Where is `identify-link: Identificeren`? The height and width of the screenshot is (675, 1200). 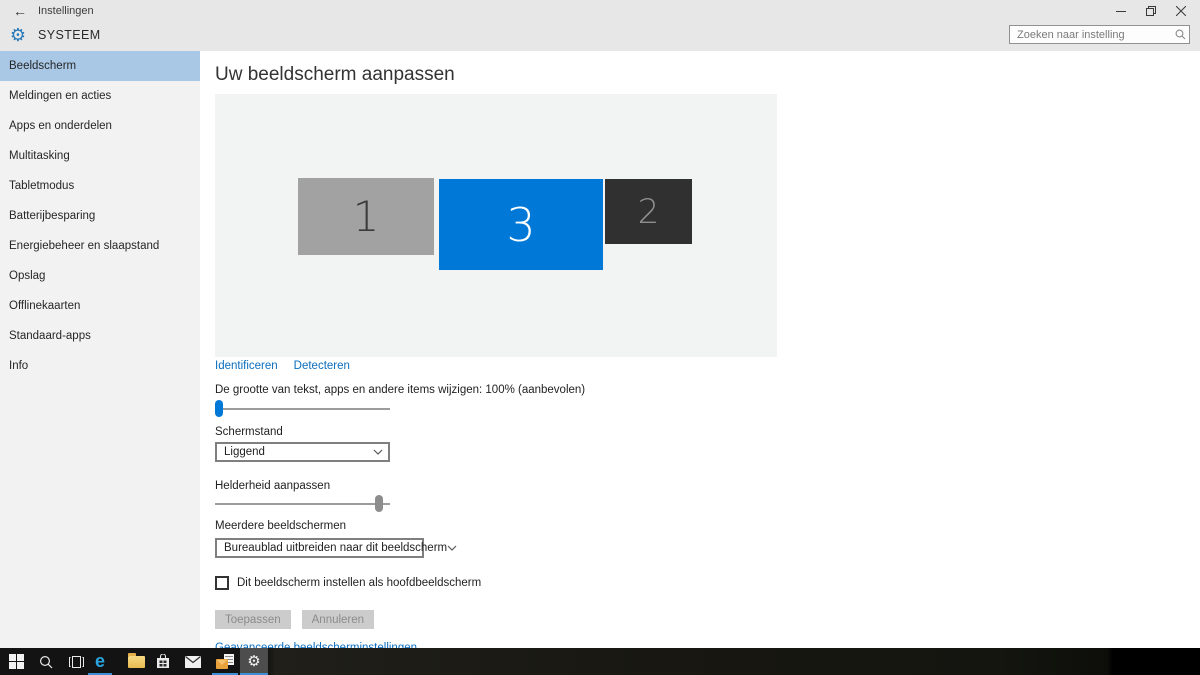 identify-link: Identificeren is located at coordinates (246, 366).